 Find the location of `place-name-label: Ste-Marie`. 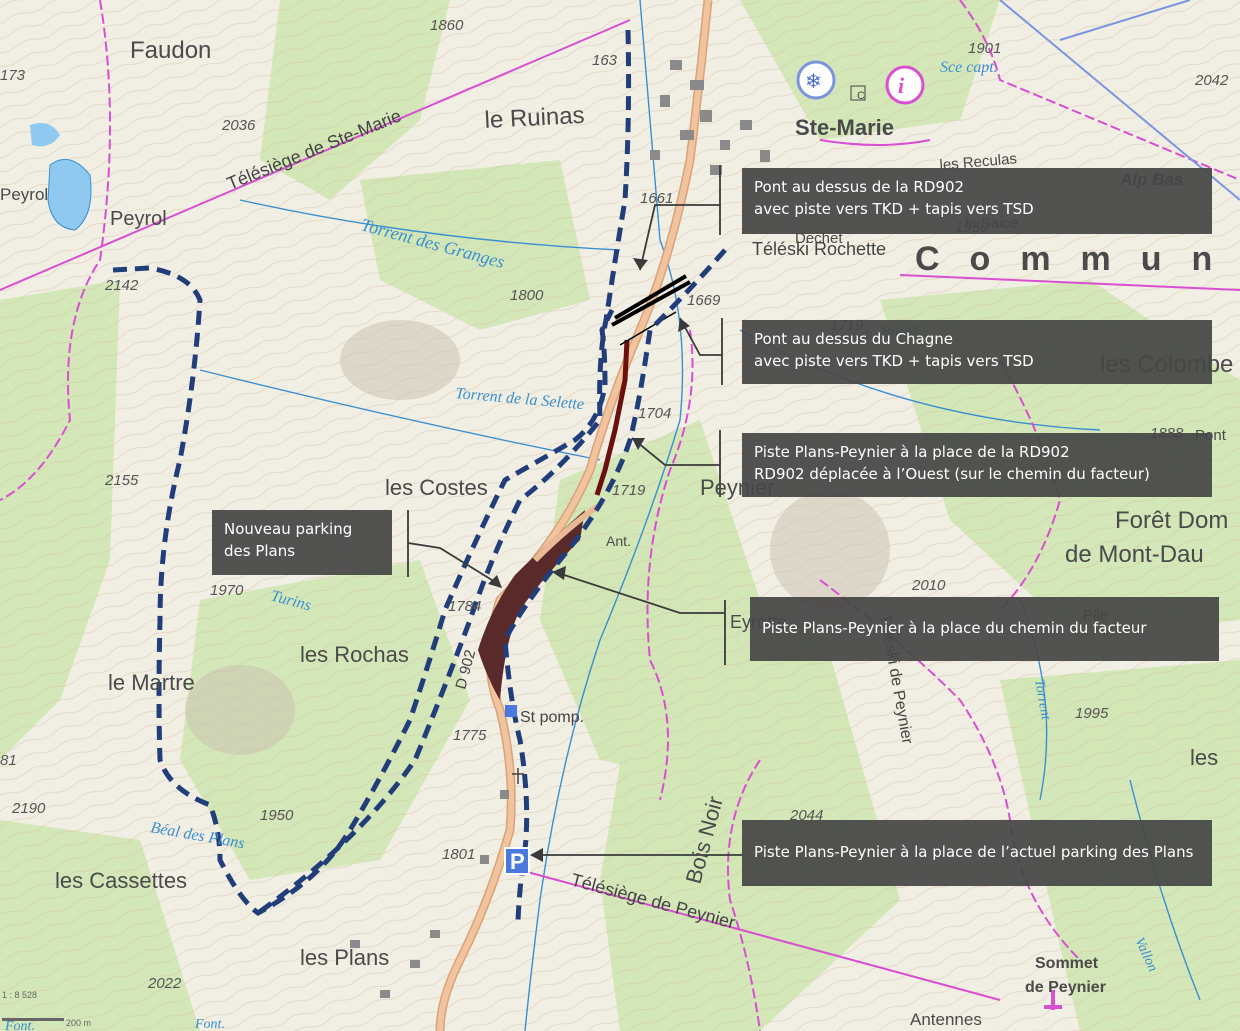

place-name-label: Ste-Marie is located at coordinates (844, 127).